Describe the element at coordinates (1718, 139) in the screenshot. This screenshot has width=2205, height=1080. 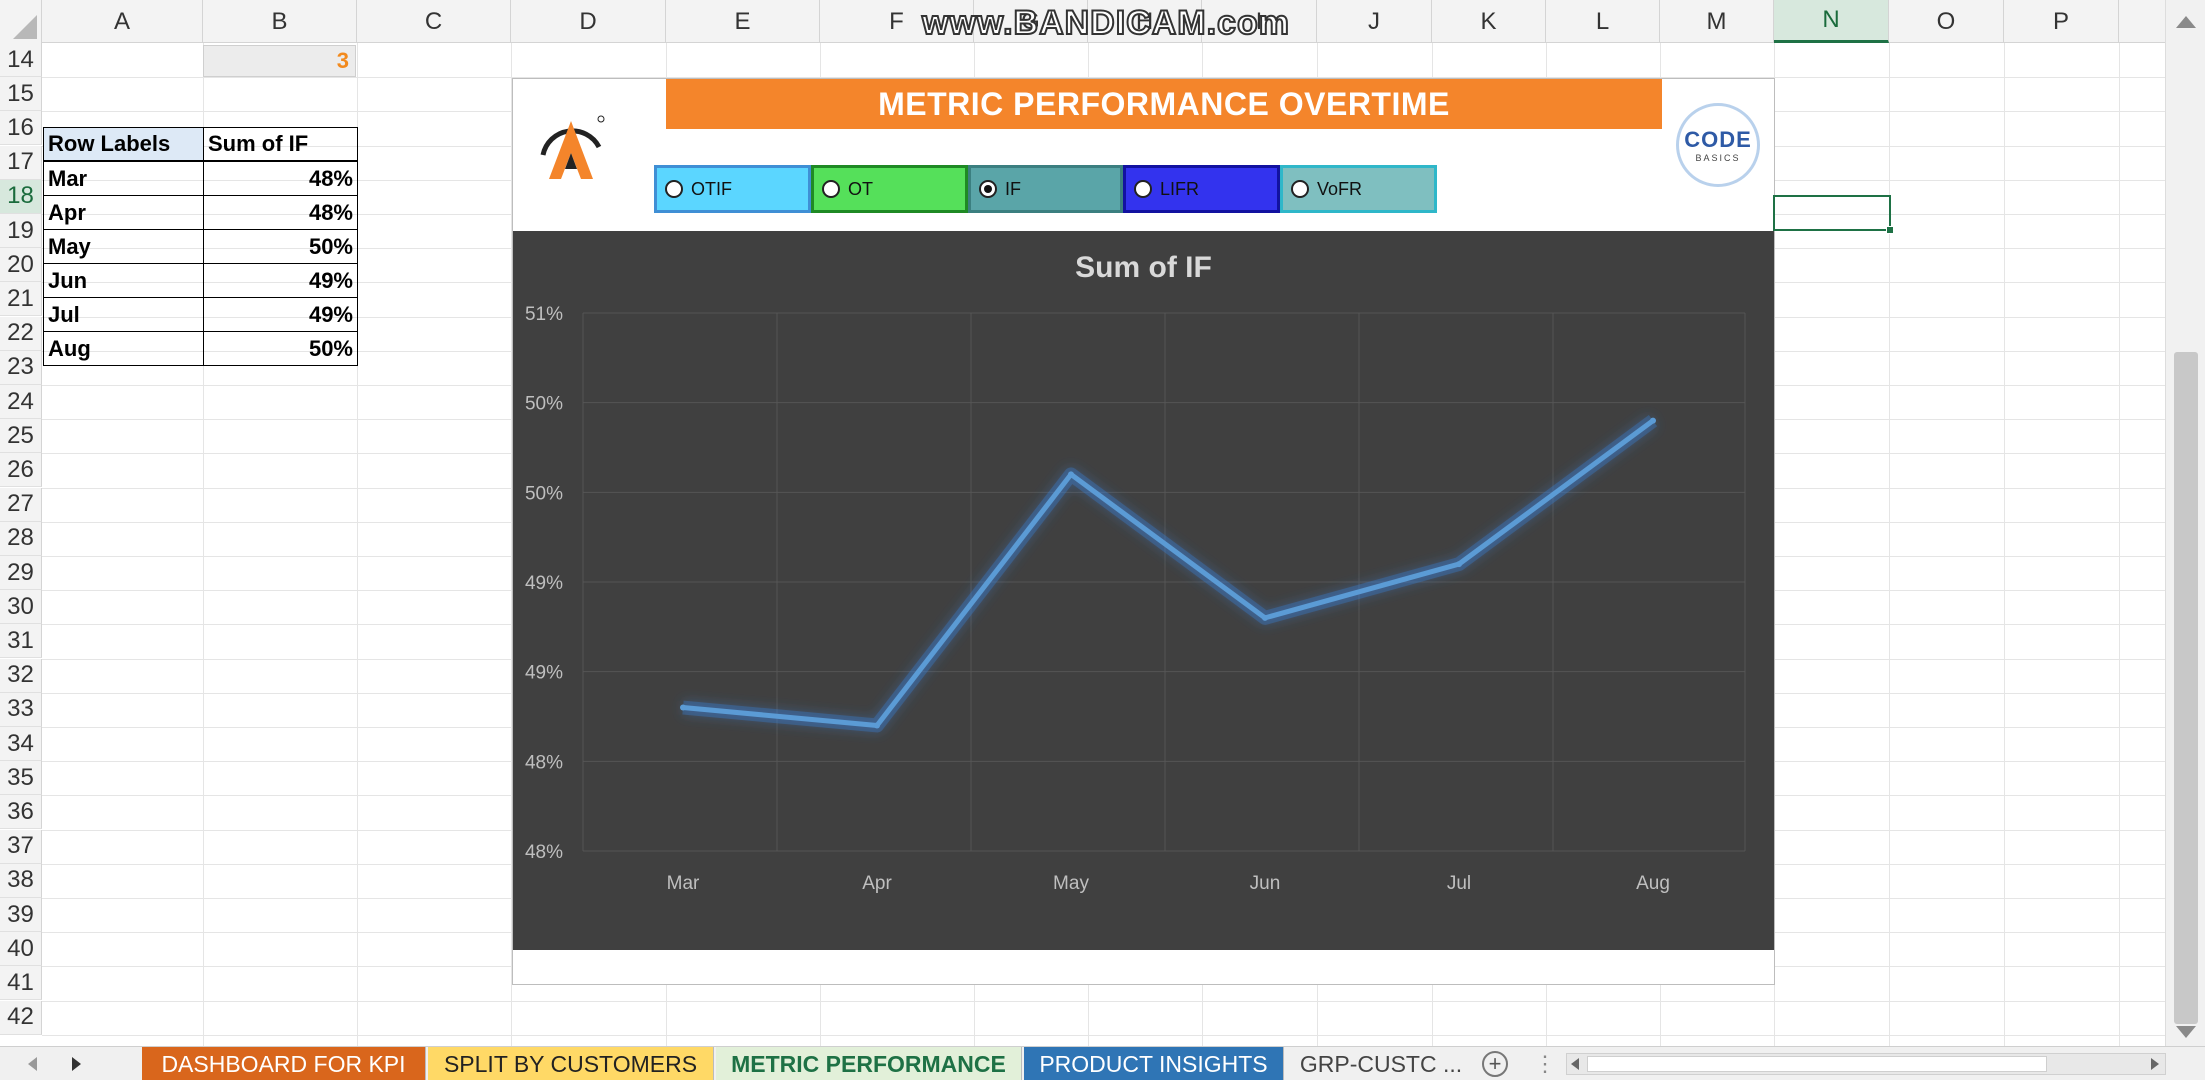
I see `logo-text-main: CODE` at that location.